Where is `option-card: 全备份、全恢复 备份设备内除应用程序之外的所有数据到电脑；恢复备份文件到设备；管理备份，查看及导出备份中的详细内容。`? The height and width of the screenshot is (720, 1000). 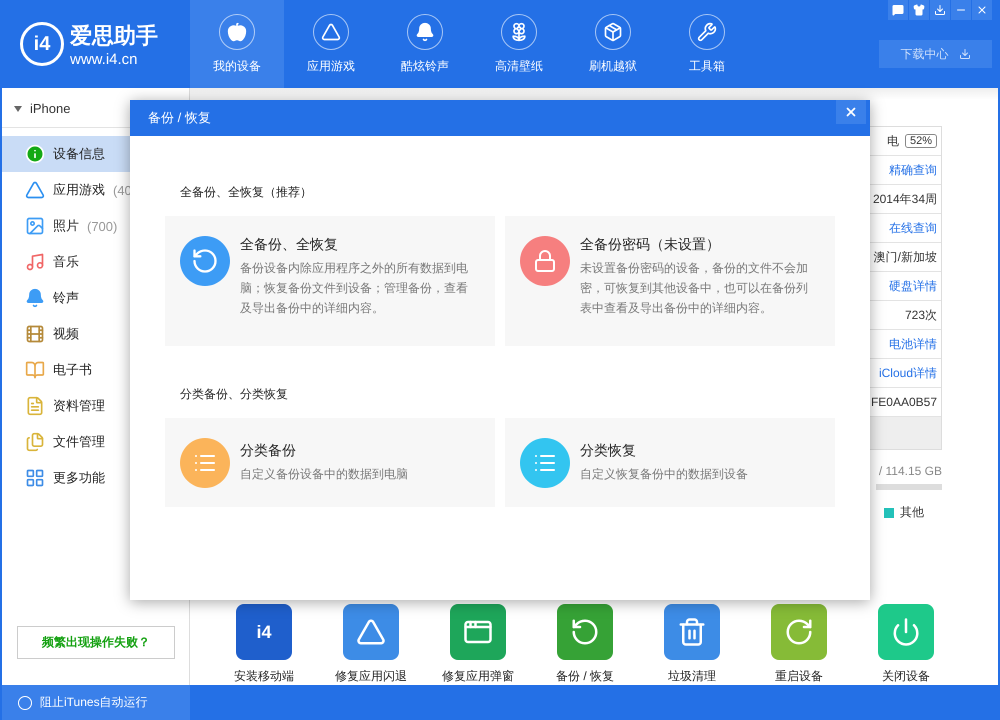
option-card: 全备份、全恢复 备份设备内除应用程序之外的所有数据到电脑；恢复备份文件到设备；管理备份，查看及导出备份中的详细内容。 is located at coordinates (330, 281).